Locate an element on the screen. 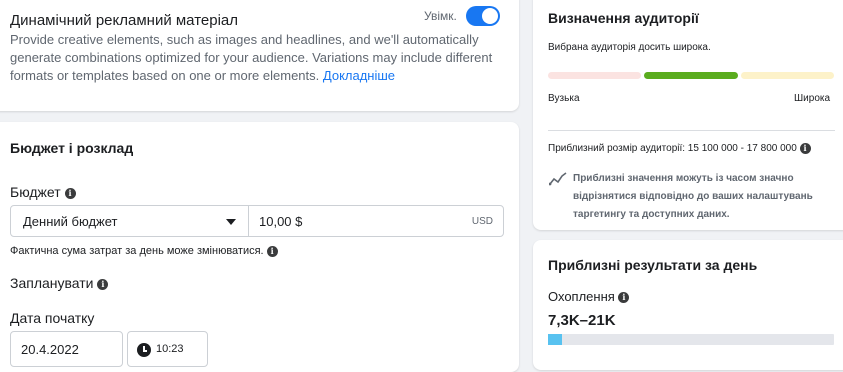 The height and width of the screenshot is (372, 843). schedule-label-row: Запланувати i is located at coordinates (59, 283).